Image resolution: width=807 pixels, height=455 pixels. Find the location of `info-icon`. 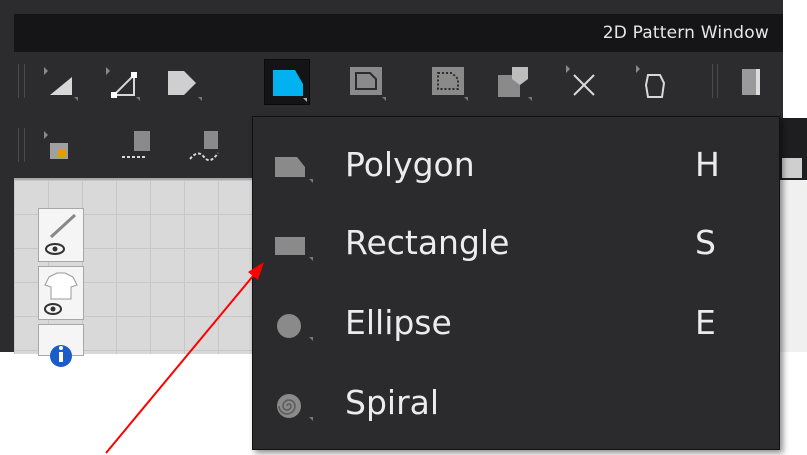

info-icon is located at coordinates (61, 356).